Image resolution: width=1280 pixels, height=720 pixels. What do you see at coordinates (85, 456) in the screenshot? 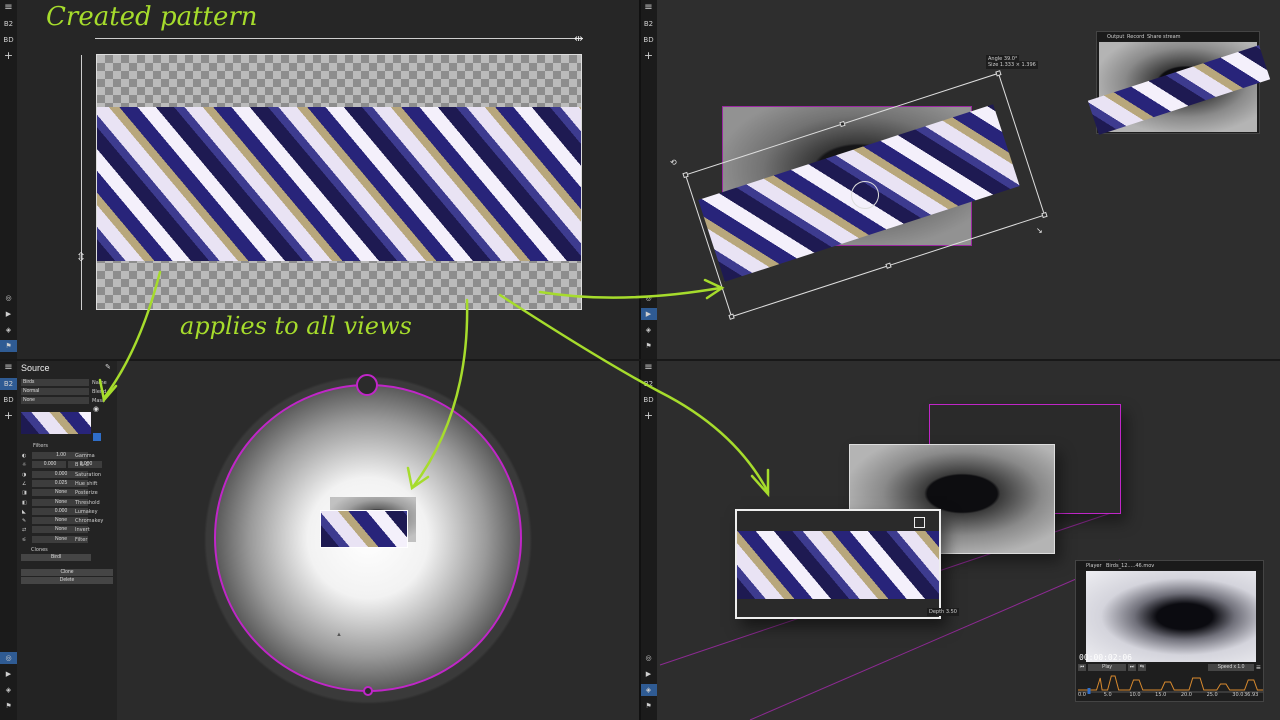
I see `filter-label: Gamma` at bounding box center [85, 456].